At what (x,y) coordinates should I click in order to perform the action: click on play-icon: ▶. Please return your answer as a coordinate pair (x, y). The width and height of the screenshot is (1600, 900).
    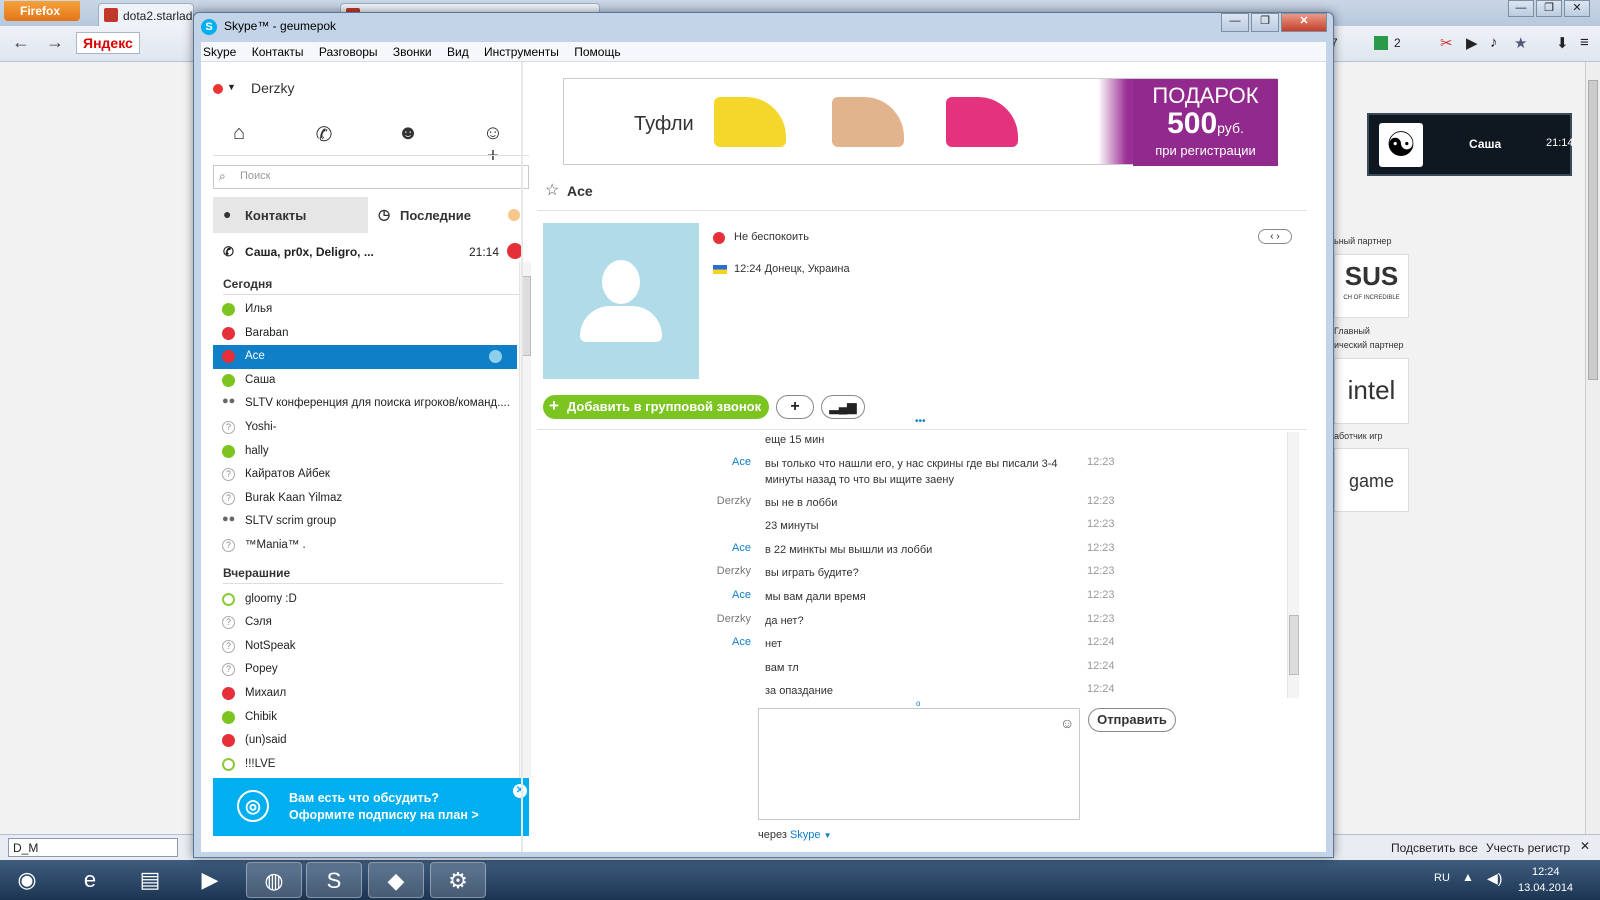
    Looking at the image, I should click on (1472, 43).